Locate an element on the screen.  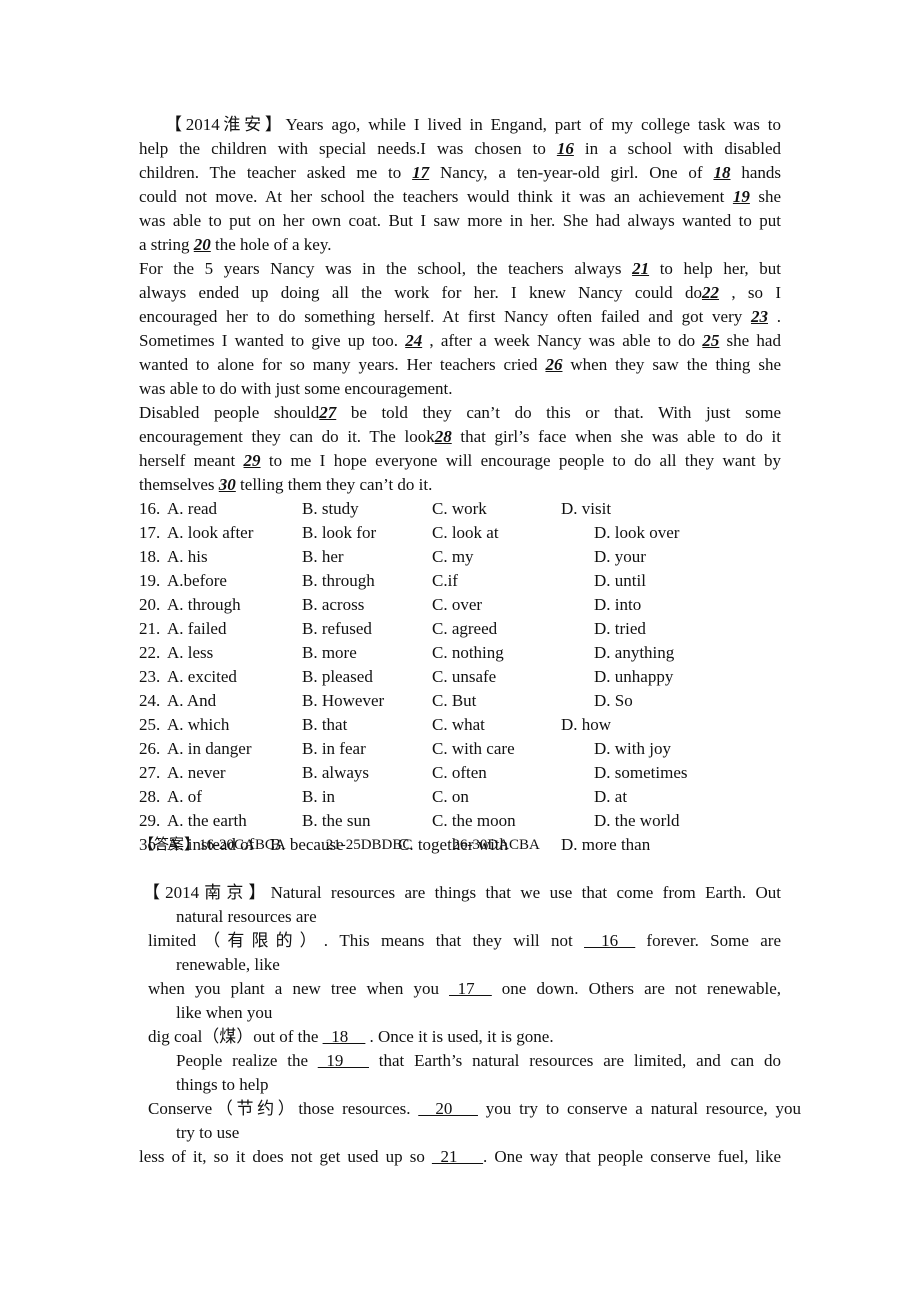
question-row: 28. A. of B. in C. on D. at is located at coordinates (460, 797).